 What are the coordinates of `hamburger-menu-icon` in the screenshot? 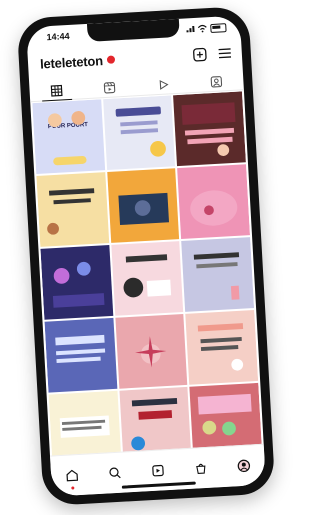 It's located at (224, 53).